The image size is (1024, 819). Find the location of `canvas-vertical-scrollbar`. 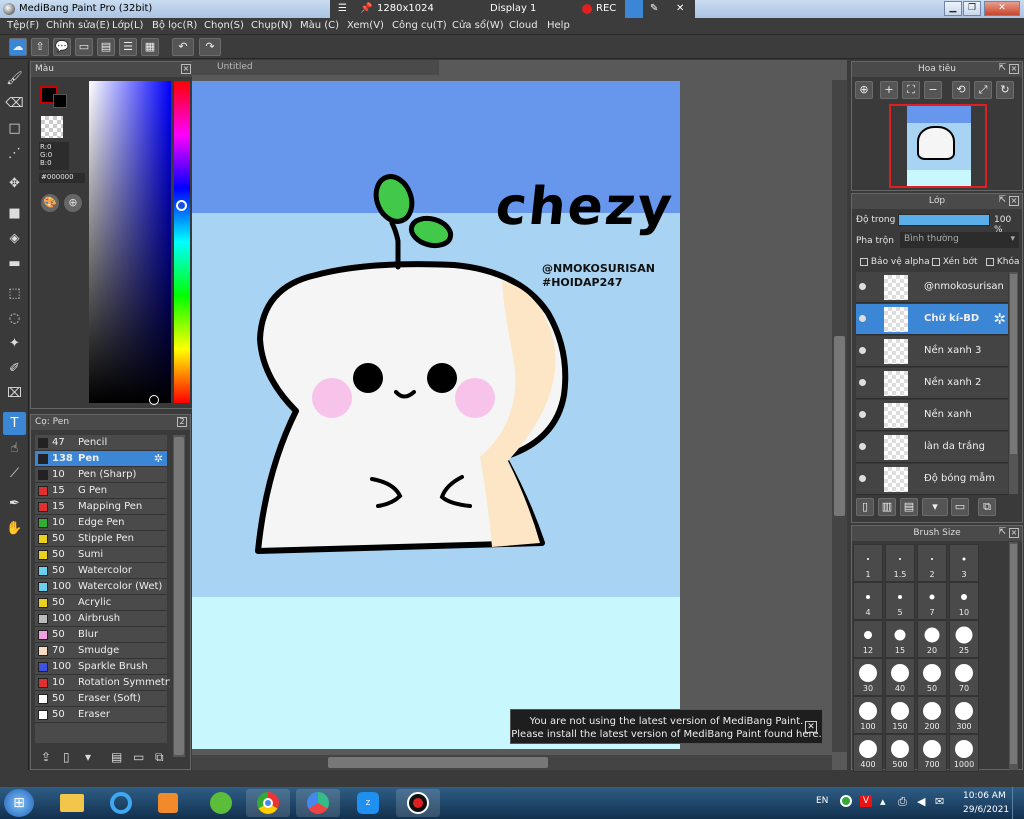

canvas-vertical-scrollbar is located at coordinates (839, 416).